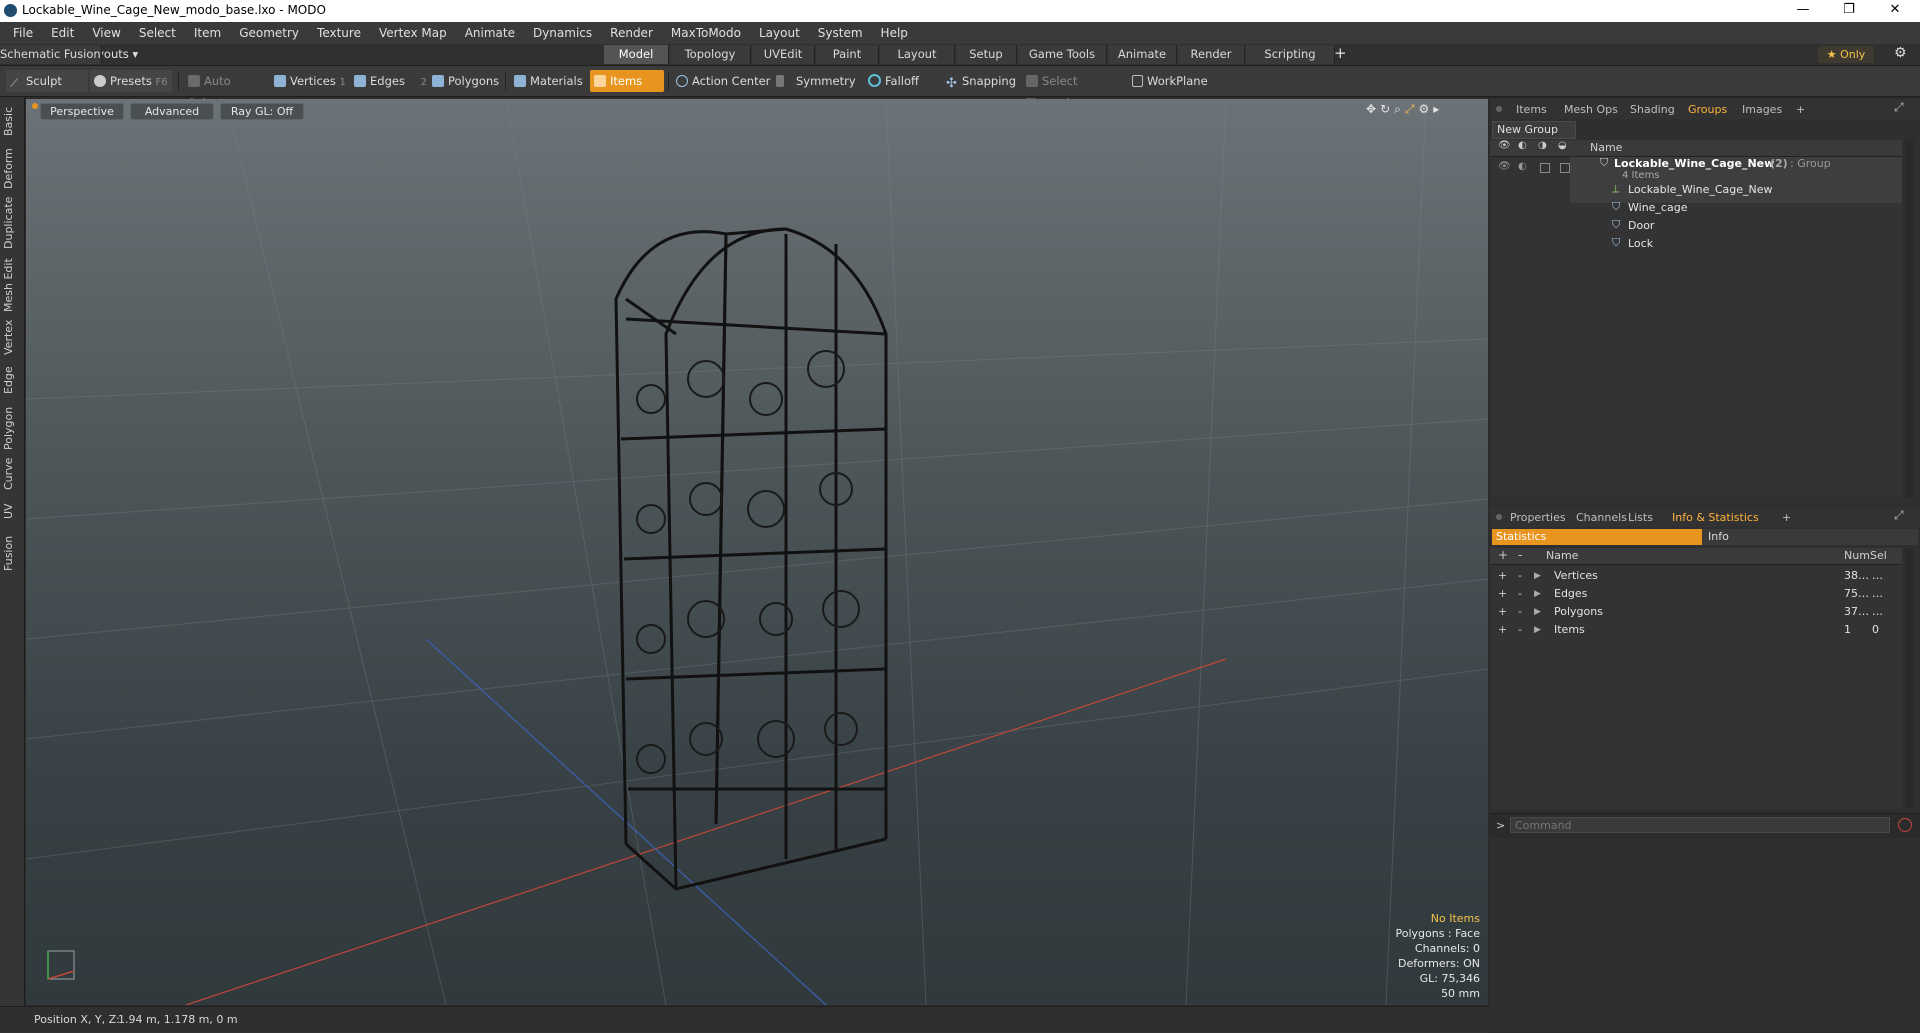 This screenshot has height=1033, width=1920. I want to click on groups-tab-items: Items, so click(1531, 110).